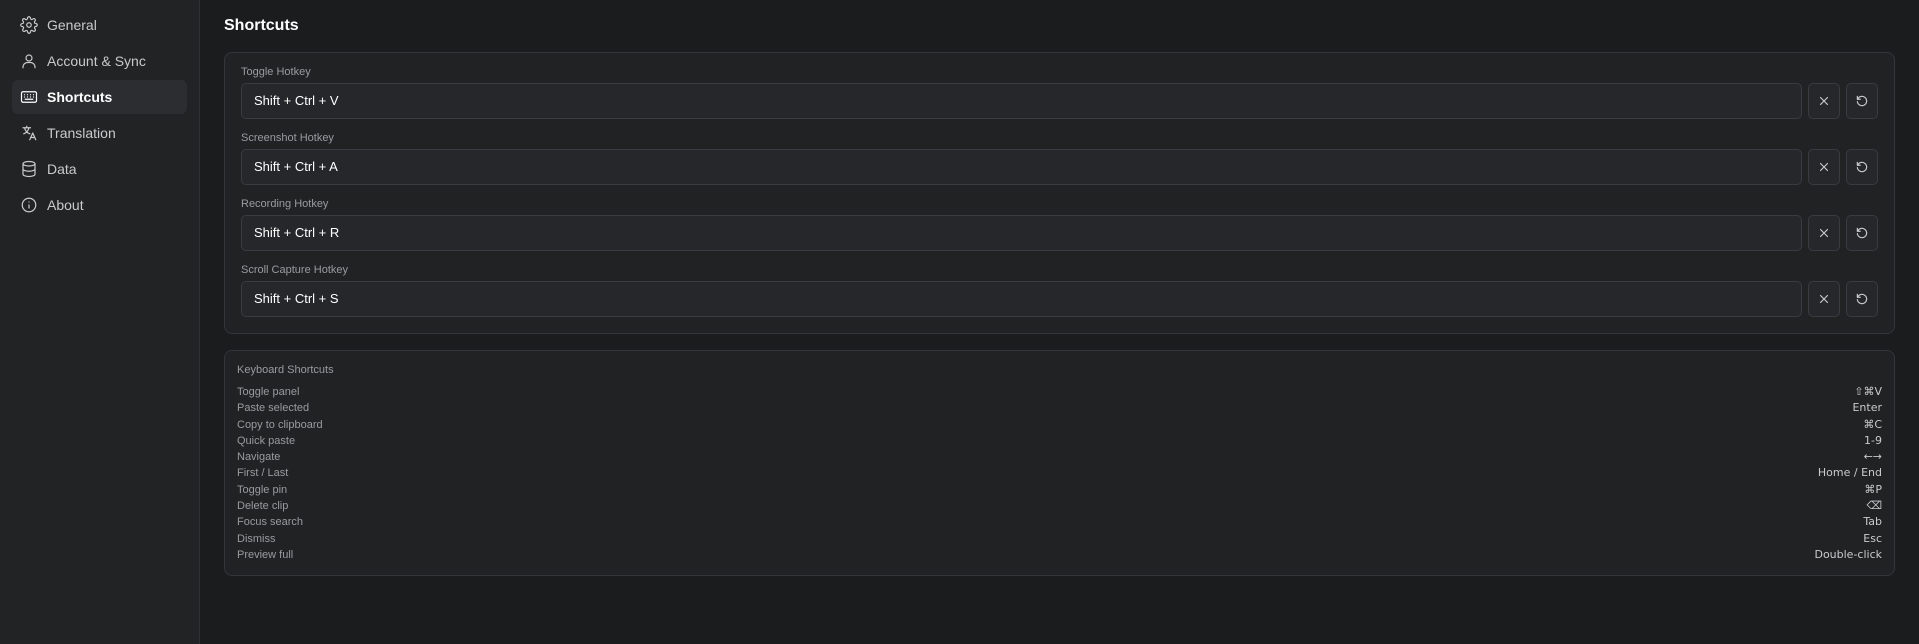 The height and width of the screenshot is (644, 1919). What do you see at coordinates (1059, 392) in the screenshot?
I see `shortcut-row: Toggle panel ⇧⌘V` at bounding box center [1059, 392].